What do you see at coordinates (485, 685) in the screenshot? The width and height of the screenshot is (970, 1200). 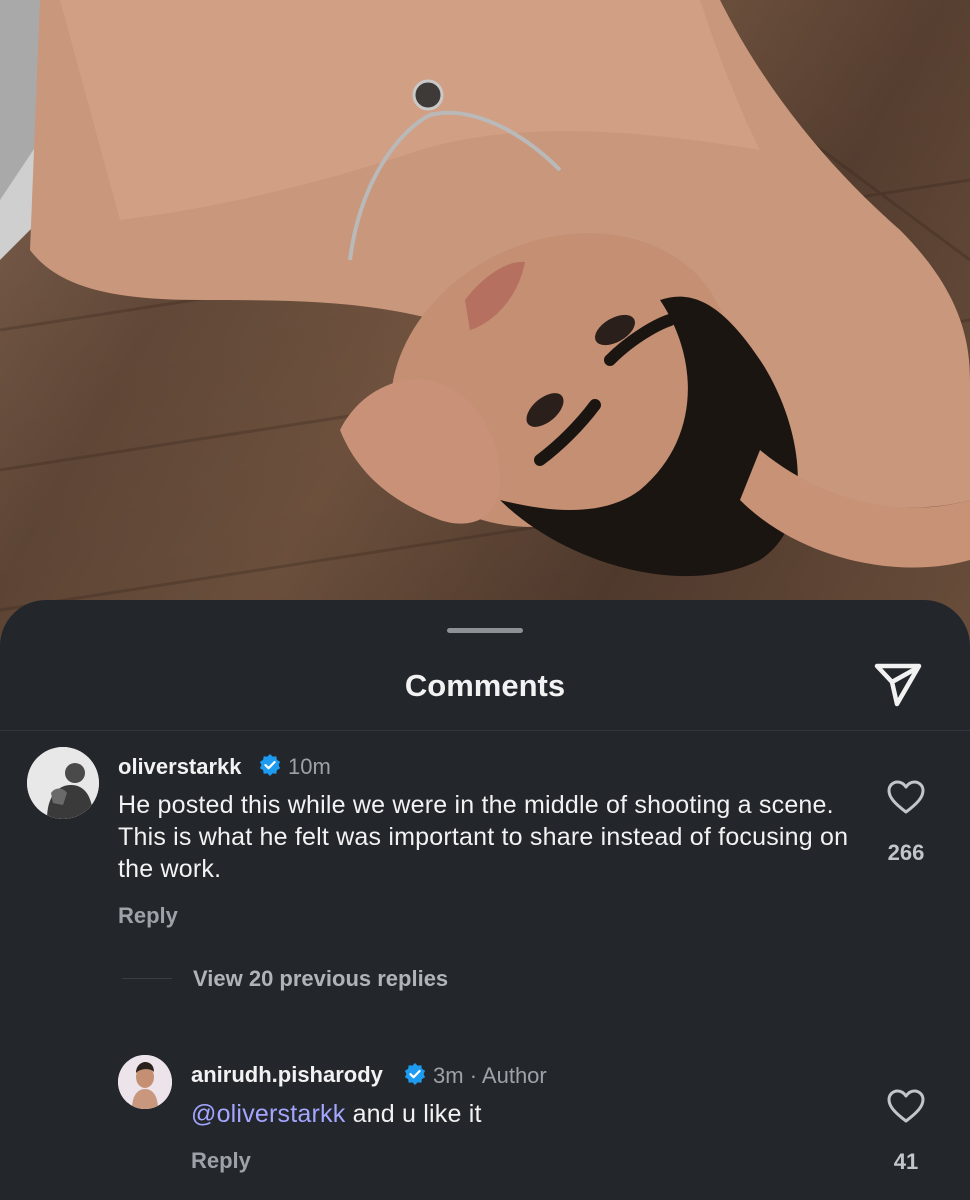 I see `sheet-title: Comments` at bounding box center [485, 685].